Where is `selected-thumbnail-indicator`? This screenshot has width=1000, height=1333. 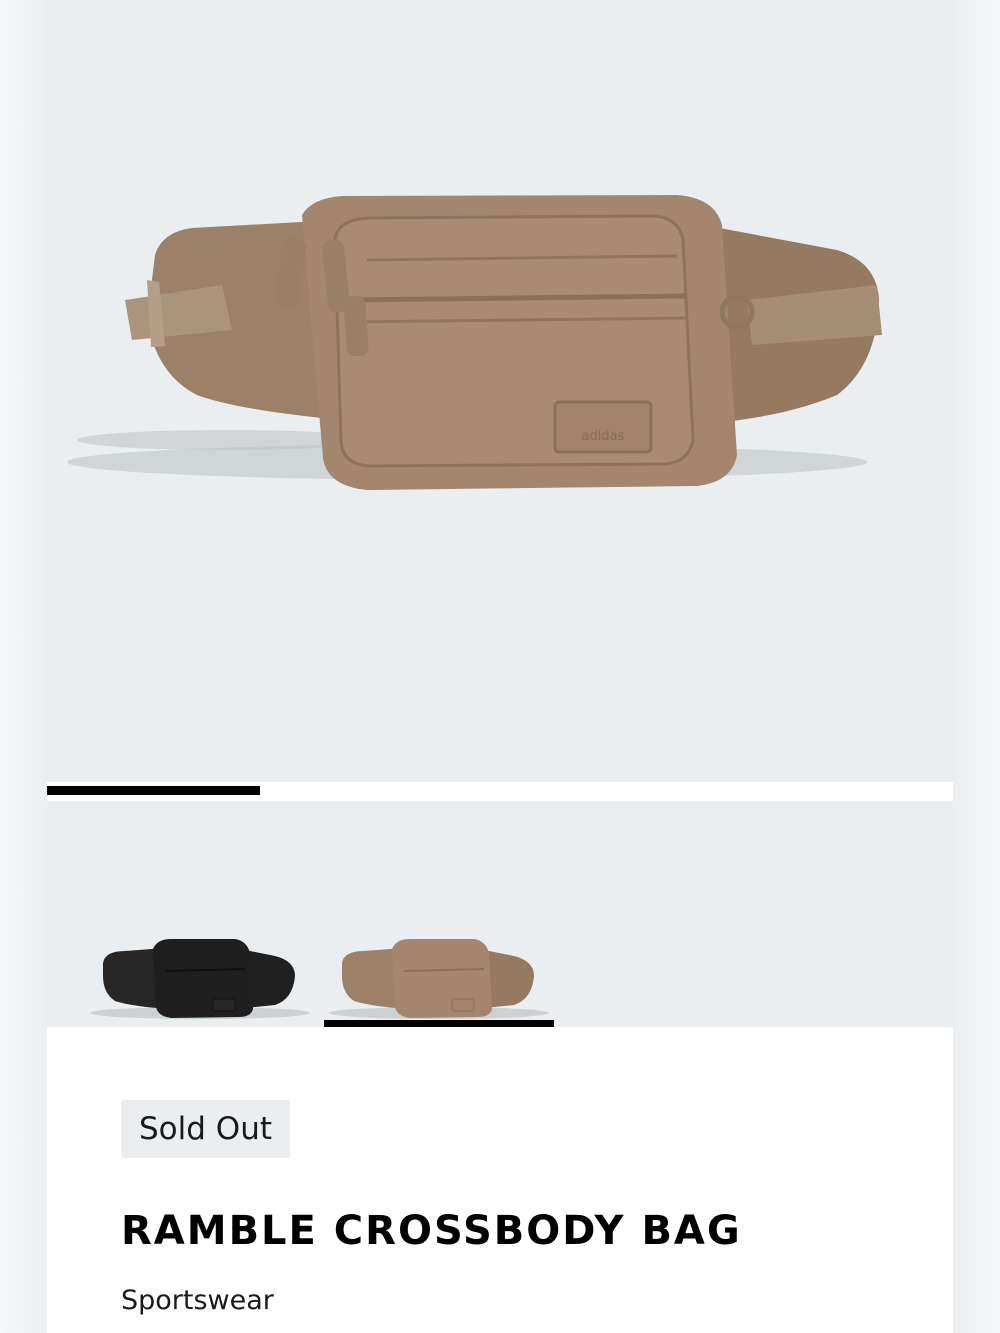
selected-thumbnail-indicator is located at coordinates (439, 1023).